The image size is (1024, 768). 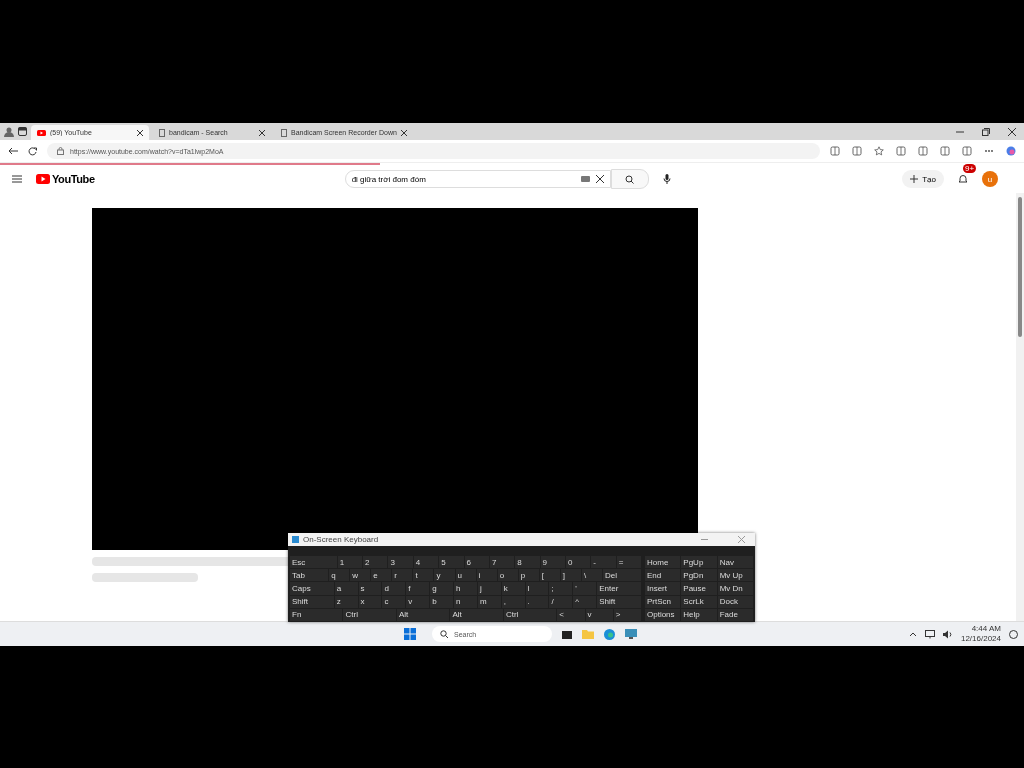 I want to click on split-screen-icon, so click(x=901, y=151).